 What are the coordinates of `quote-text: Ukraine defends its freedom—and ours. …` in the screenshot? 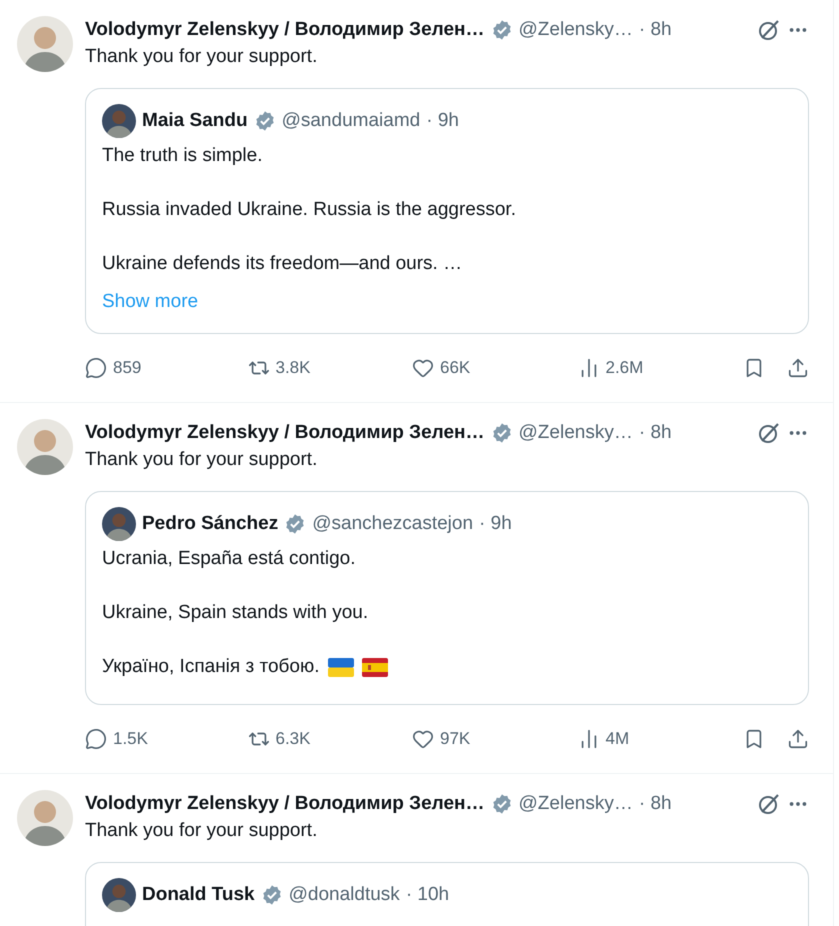 It's located at (282, 264).